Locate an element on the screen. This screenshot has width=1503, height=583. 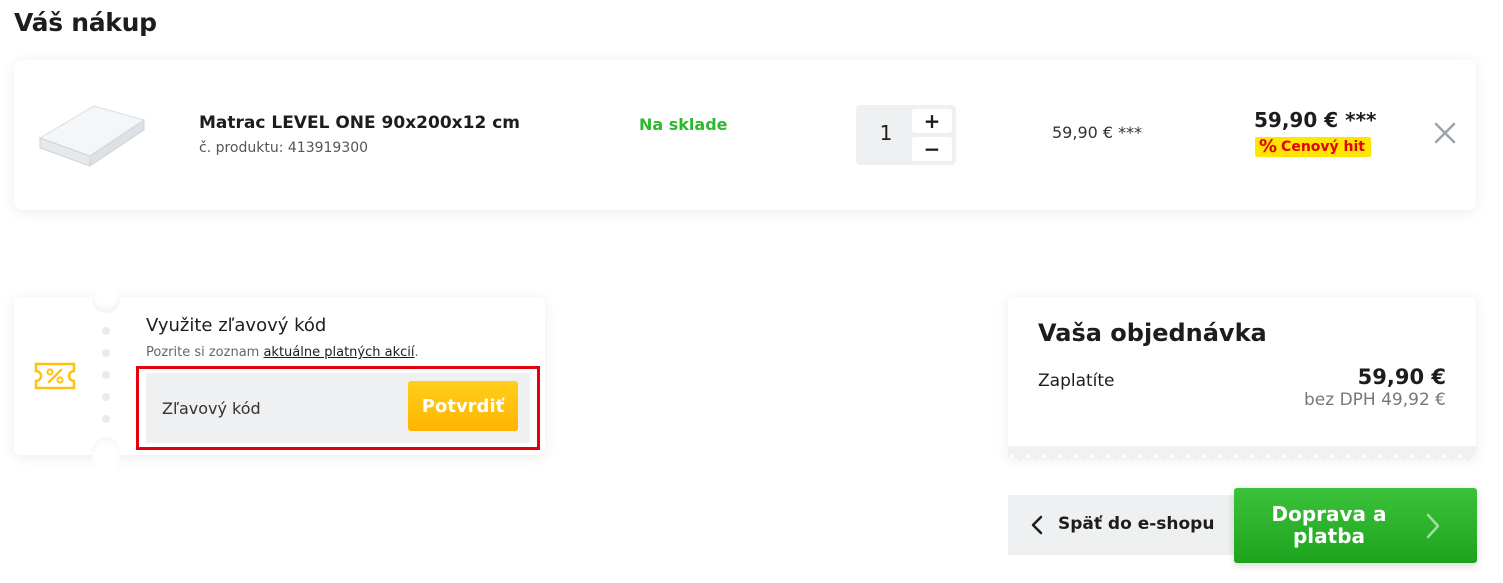
shipping-payment-button: Doprava a platba is located at coordinates (1355, 525).